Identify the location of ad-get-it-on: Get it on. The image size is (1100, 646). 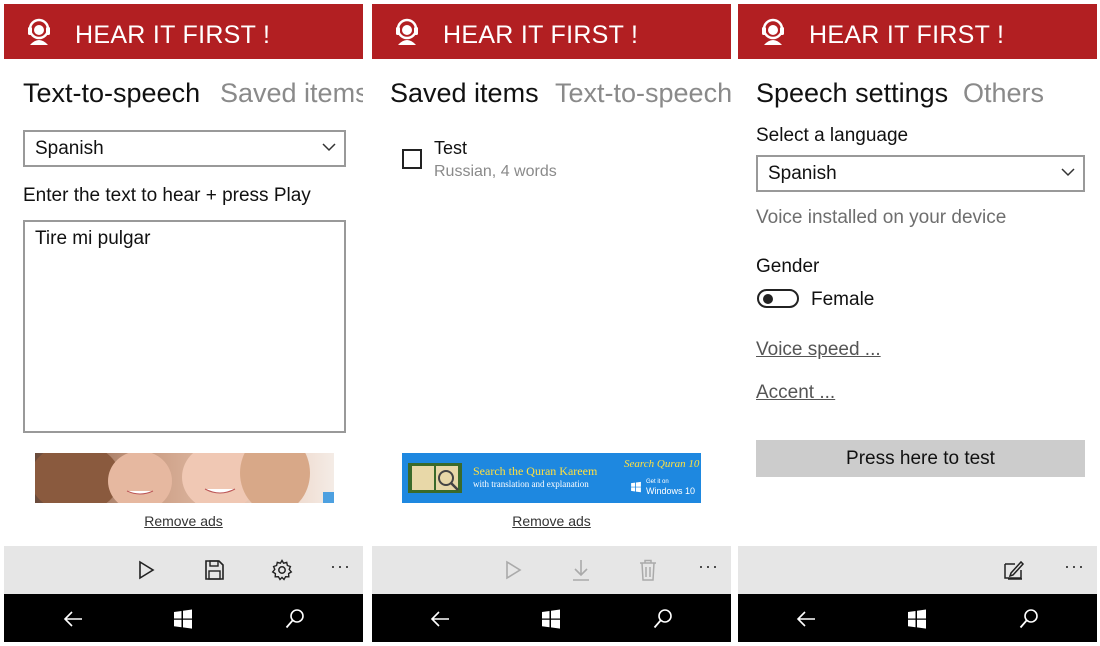
(657, 482).